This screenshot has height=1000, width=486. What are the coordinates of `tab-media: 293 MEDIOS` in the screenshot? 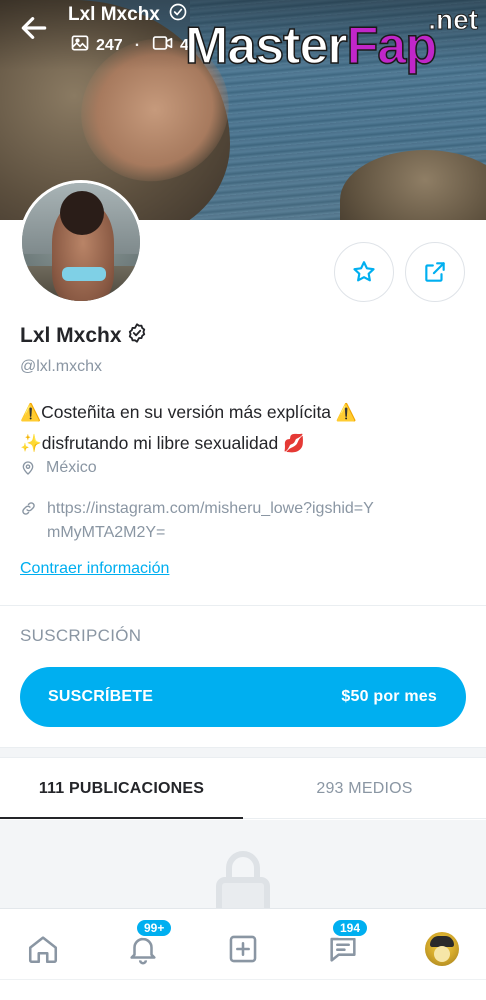 It's located at (364, 788).